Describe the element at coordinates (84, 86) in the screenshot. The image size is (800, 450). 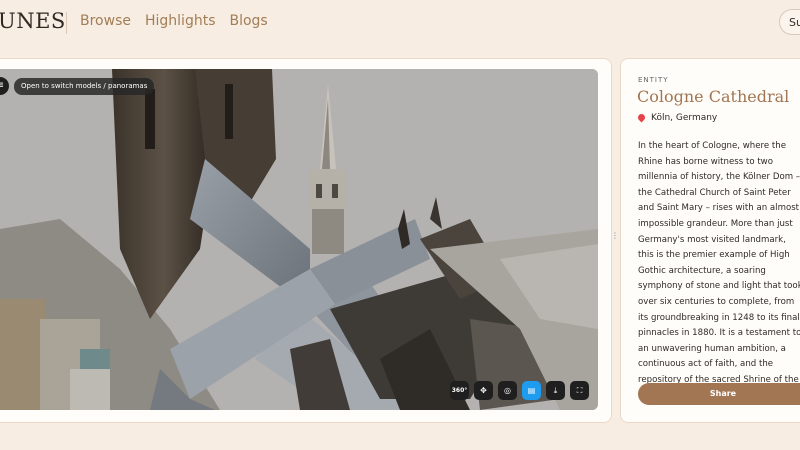
I see `switch-model-tooltip: Open to switch models / panoramas` at that location.